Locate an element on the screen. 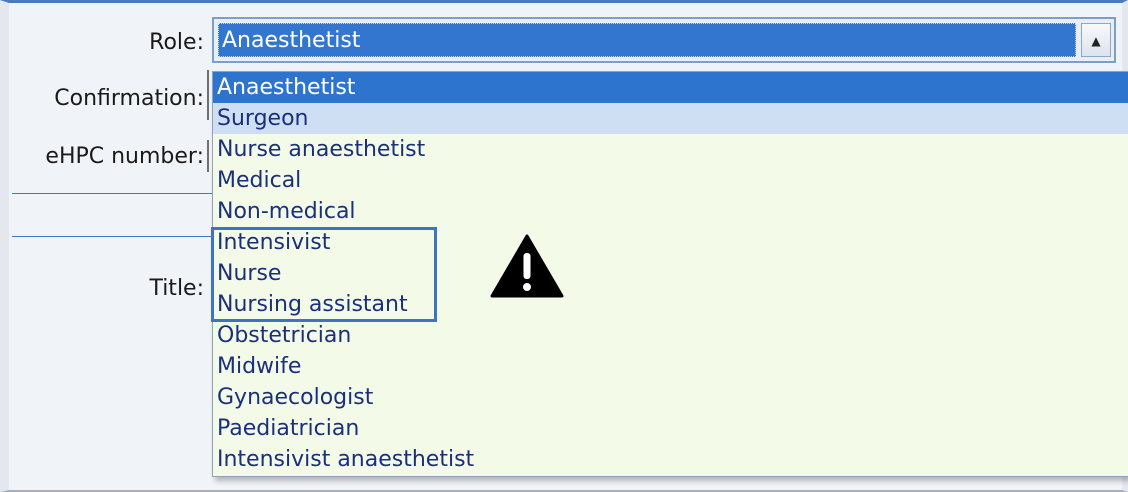 The width and height of the screenshot is (1128, 492). role-label: Role: is located at coordinates (176, 42).